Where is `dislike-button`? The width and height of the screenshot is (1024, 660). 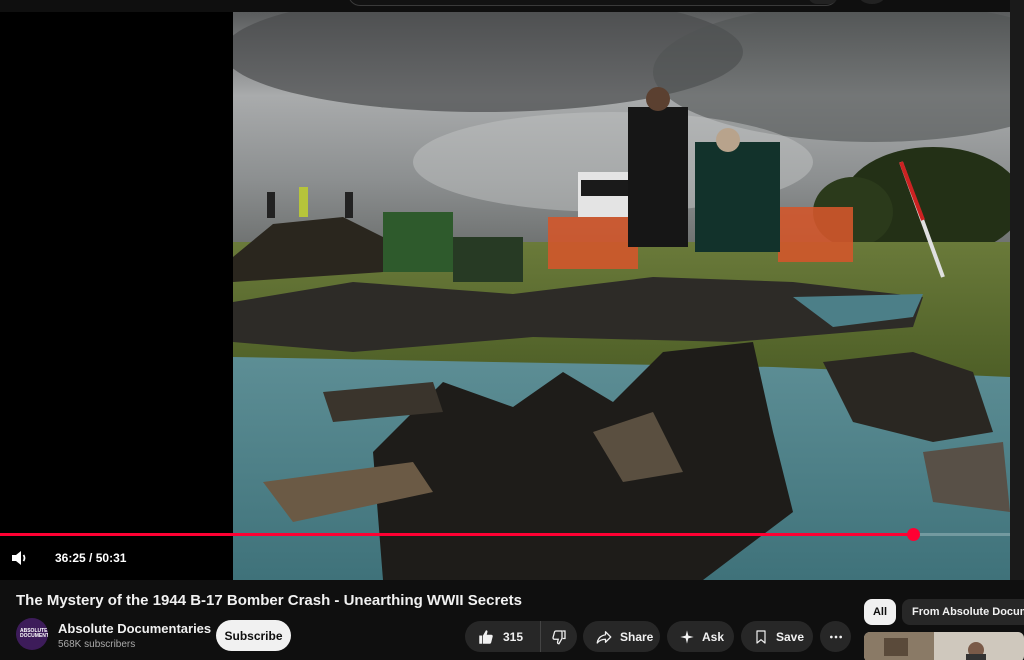 dislike-button is located at coordinates (559, 636).